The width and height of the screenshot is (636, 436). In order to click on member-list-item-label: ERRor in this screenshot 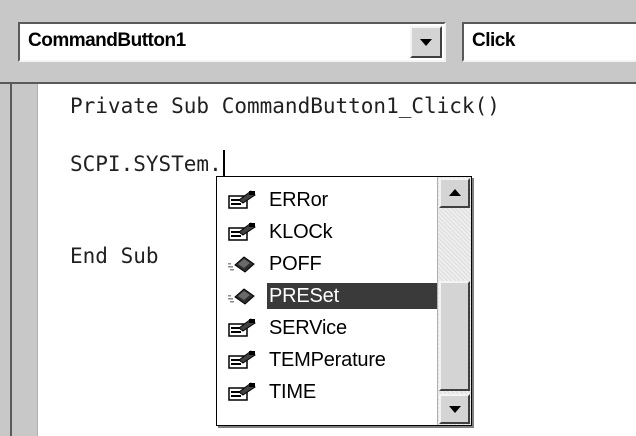, I will do `click(299, 200)`.